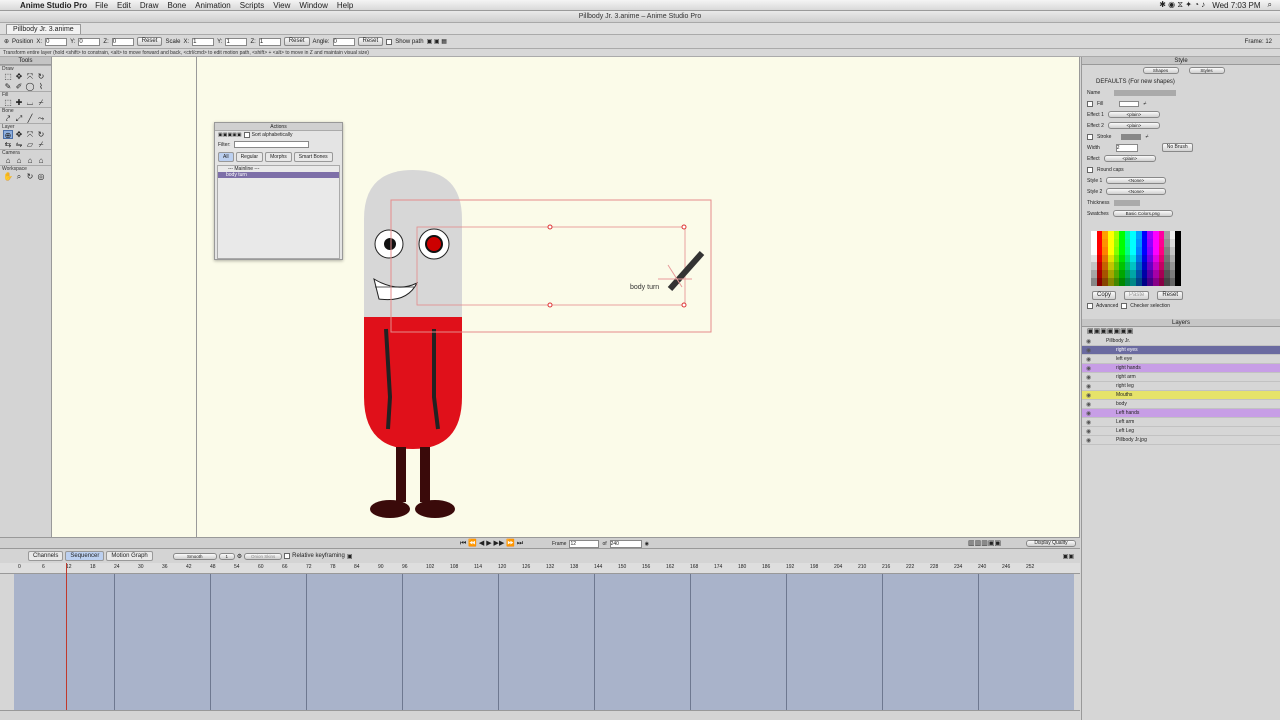  I want to click on menu-animation: Animation, so click(213, 5).